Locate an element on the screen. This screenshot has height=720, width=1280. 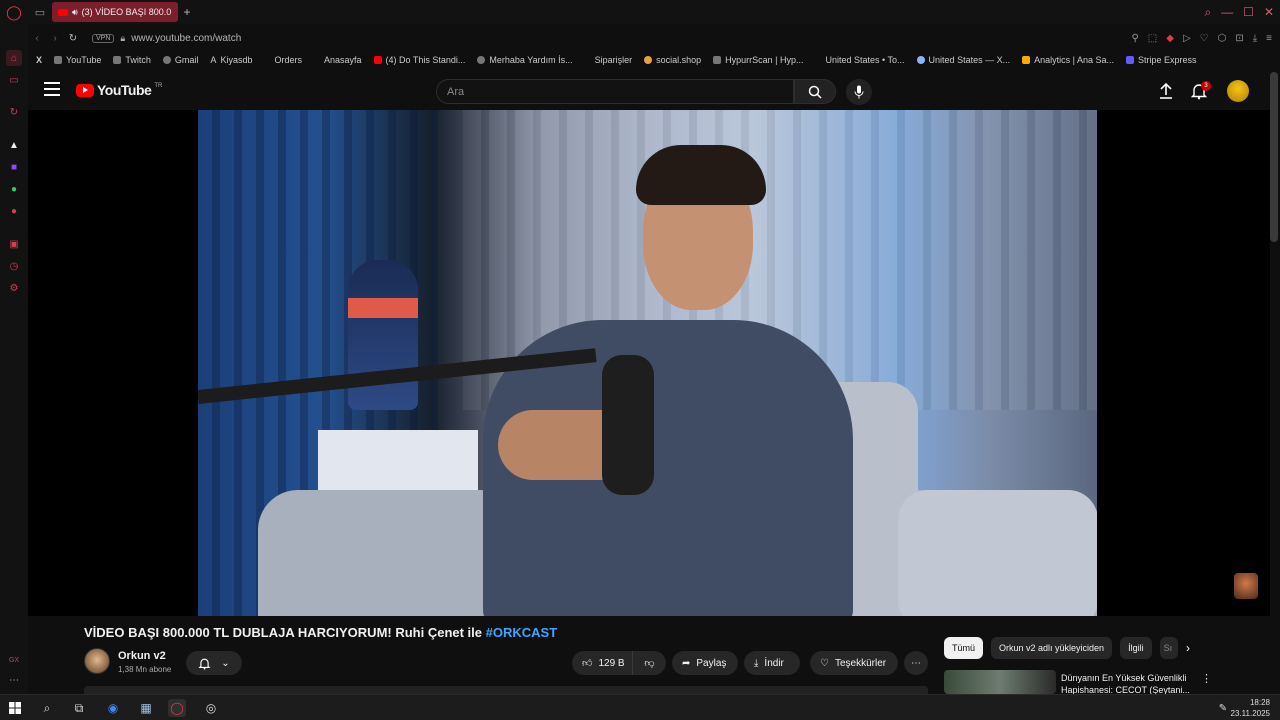
chip-partial: Sı is located at coordinates (1168, 648).